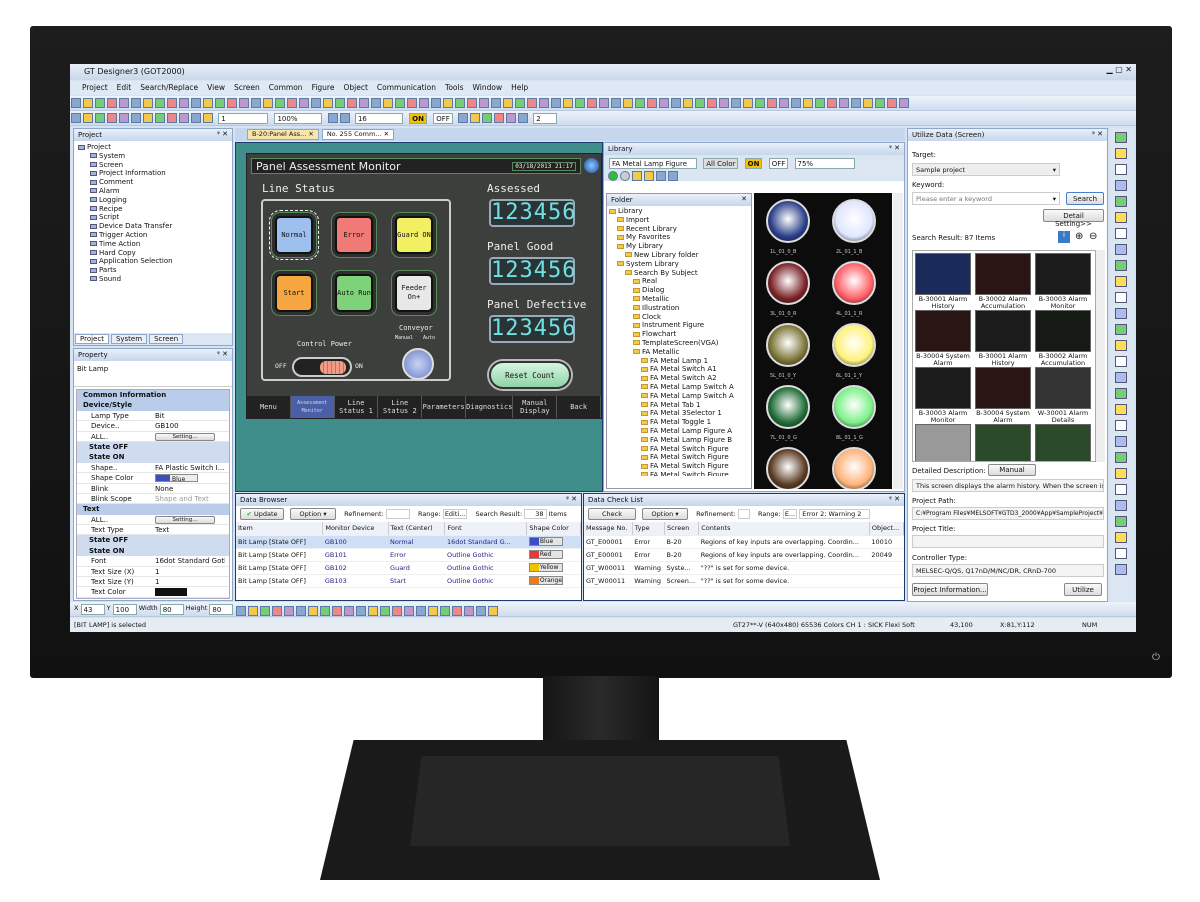 The width and height of the screenshot is (1200, 902). I want to click on library-tree-item: Illustration, so click(679, 308).